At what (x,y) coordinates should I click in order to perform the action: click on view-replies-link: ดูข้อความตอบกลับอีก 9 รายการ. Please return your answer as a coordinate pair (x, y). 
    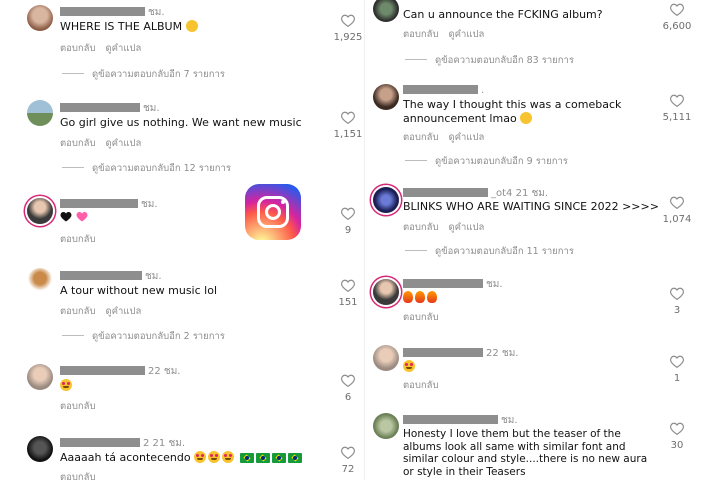
    Looking at the image, I should click on (486, 161).